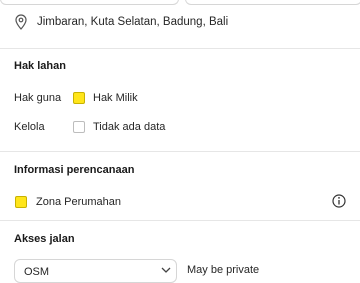  What do you see at coordinates (223, 270) in the screenshot?
I see `road-access-note: May be private` at bounding box center [223, 270].